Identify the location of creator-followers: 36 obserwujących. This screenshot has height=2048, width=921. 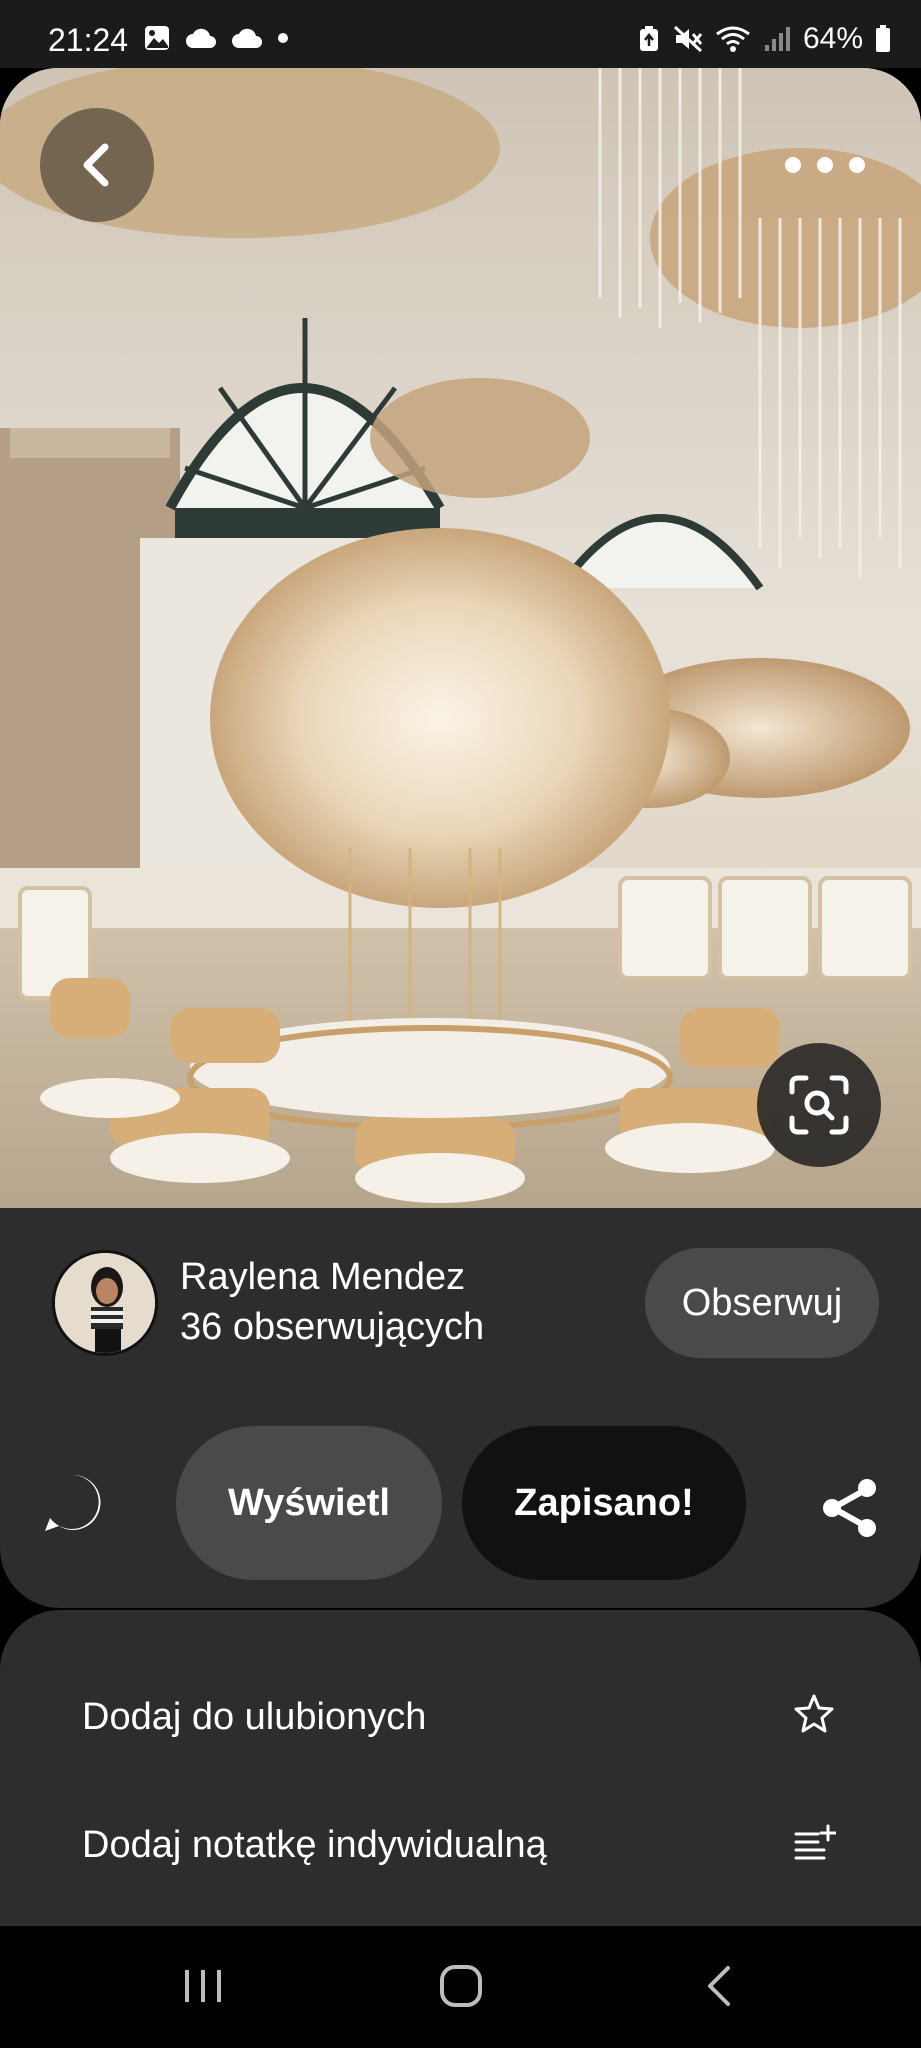
(332, 1327).